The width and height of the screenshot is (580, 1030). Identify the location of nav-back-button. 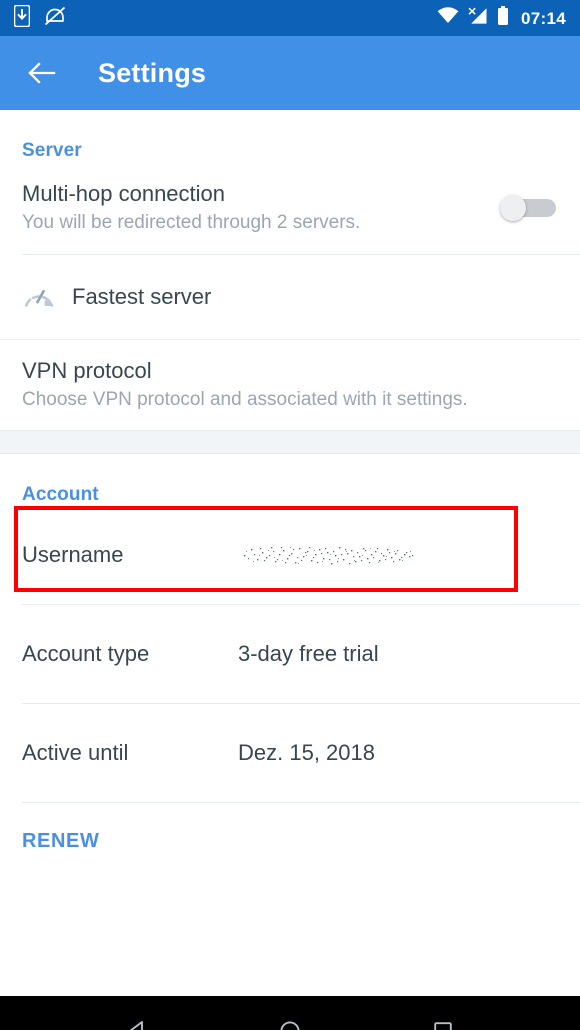
(137, 1016).